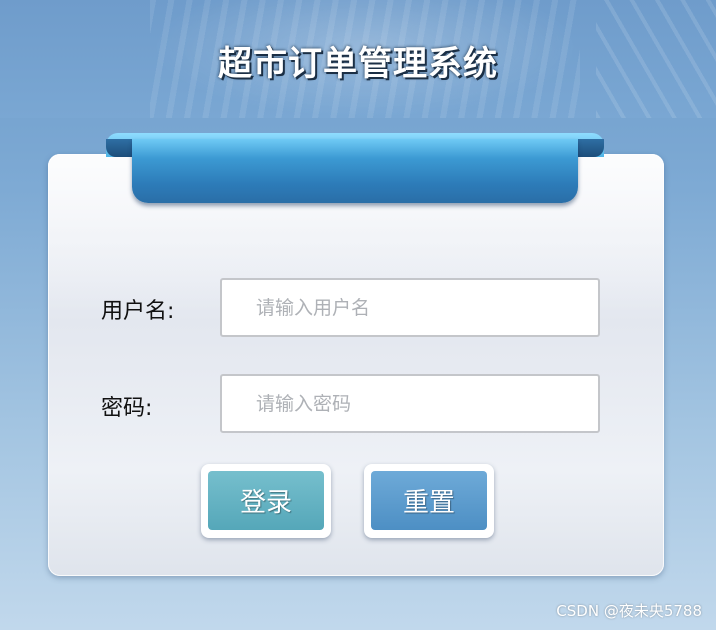 This screenshot has height=630, width=716. I want to click on reset-button: 重置, so click(429, 500).